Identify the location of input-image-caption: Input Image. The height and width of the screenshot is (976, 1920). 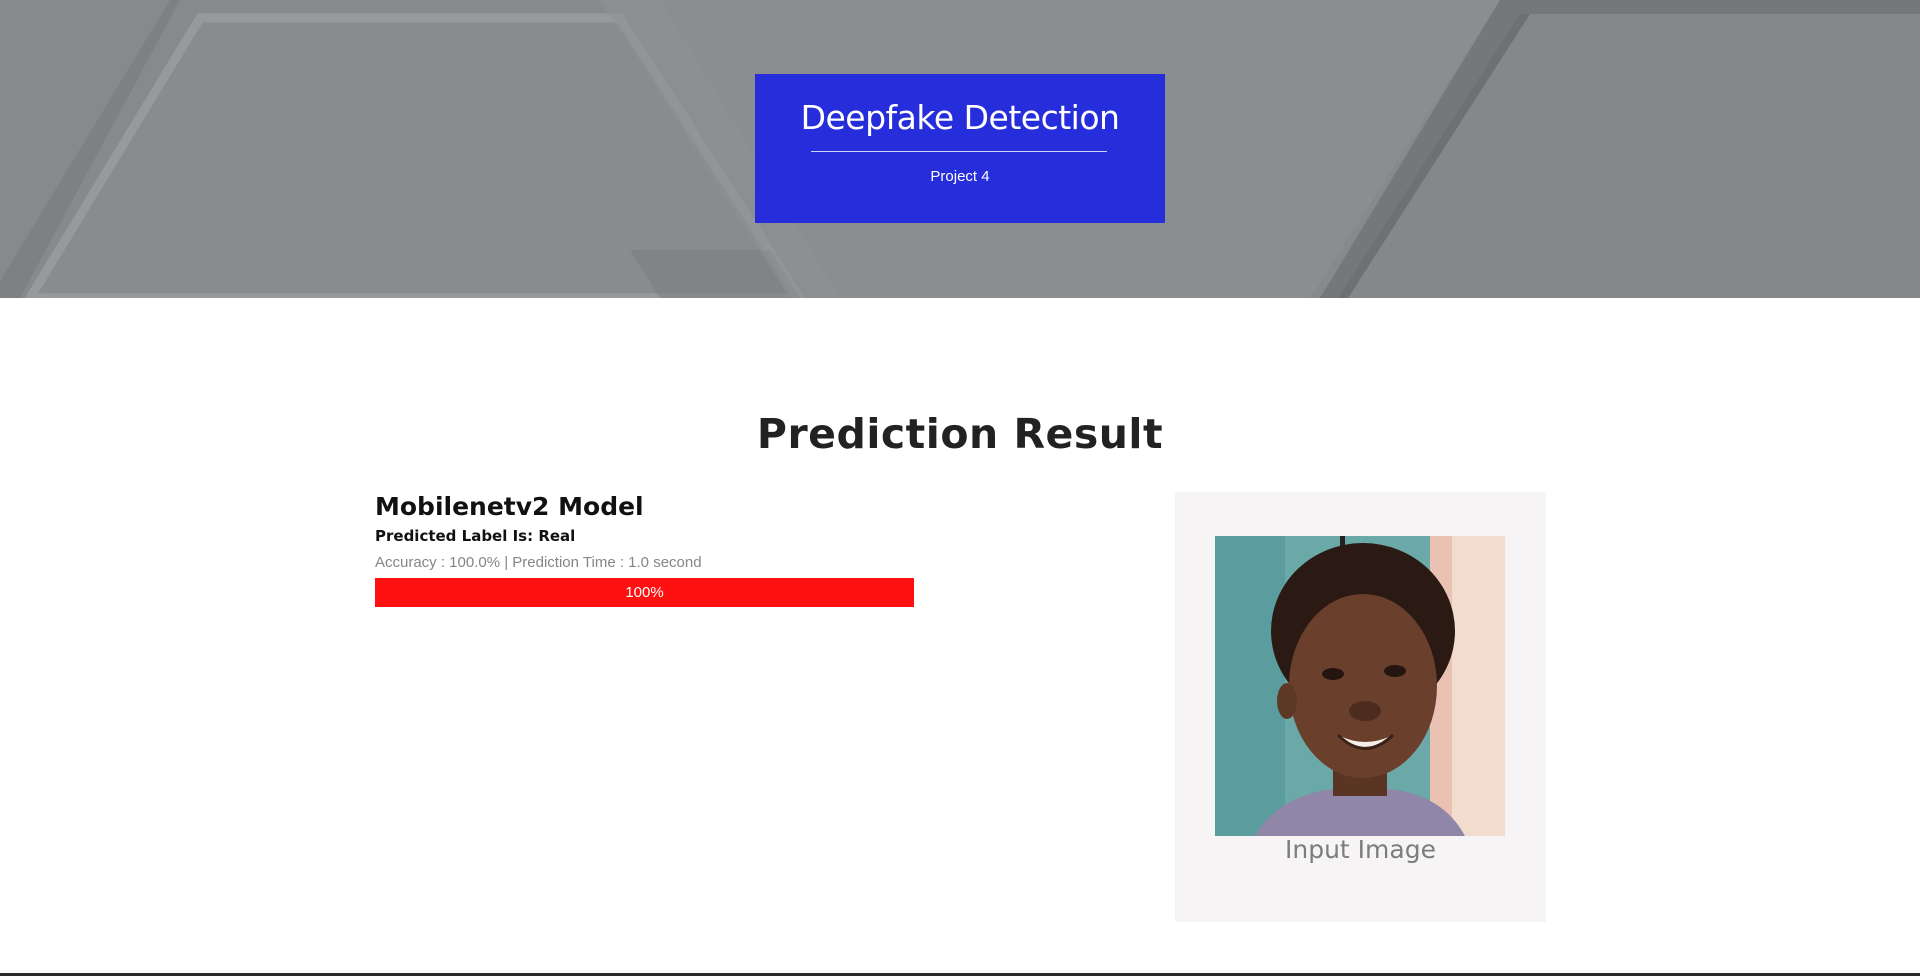
(1360, 849).